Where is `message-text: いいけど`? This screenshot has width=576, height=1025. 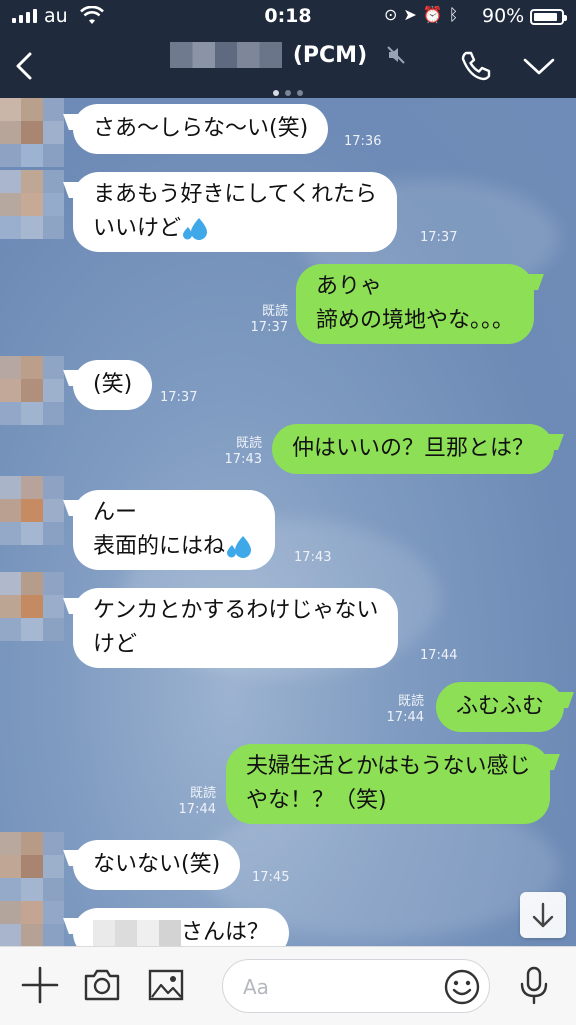
message-text: いいけど is located at coordinates (137, 228).